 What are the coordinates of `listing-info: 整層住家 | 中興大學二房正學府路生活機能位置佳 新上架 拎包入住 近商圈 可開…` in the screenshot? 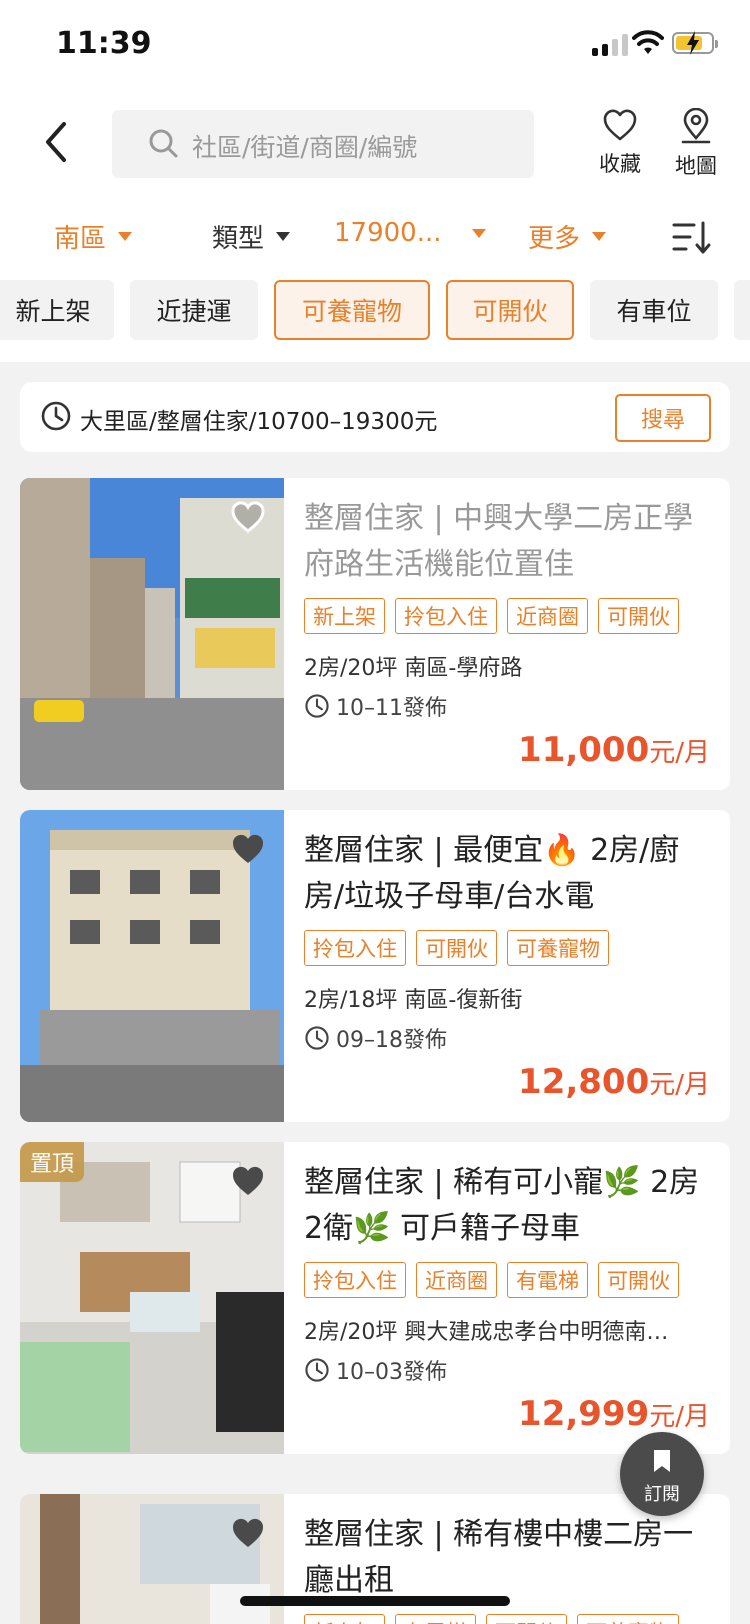 It's located at (509, 609).